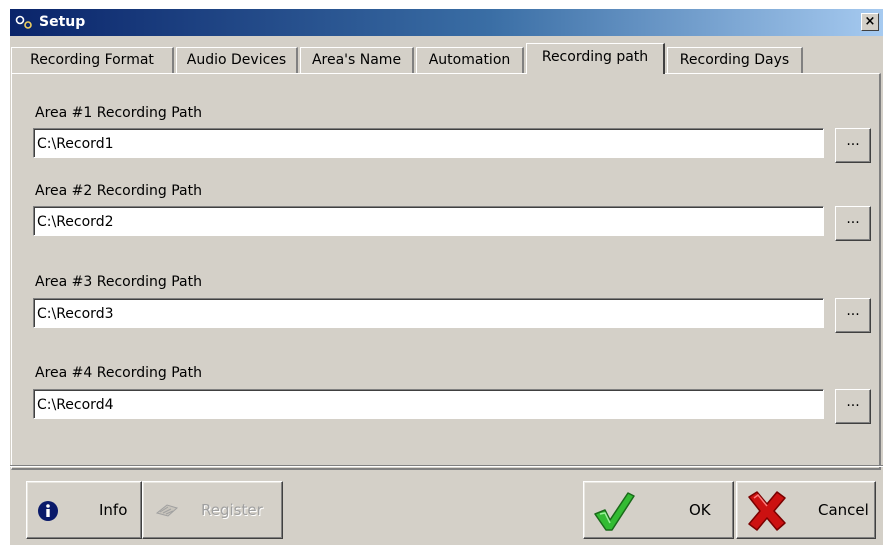 This screenshot has width=885, height=553. What do you see at coordinates (446, 22) in the screenshot?
I see `title-bar: Setup ×` at bounding box center [446, 22].